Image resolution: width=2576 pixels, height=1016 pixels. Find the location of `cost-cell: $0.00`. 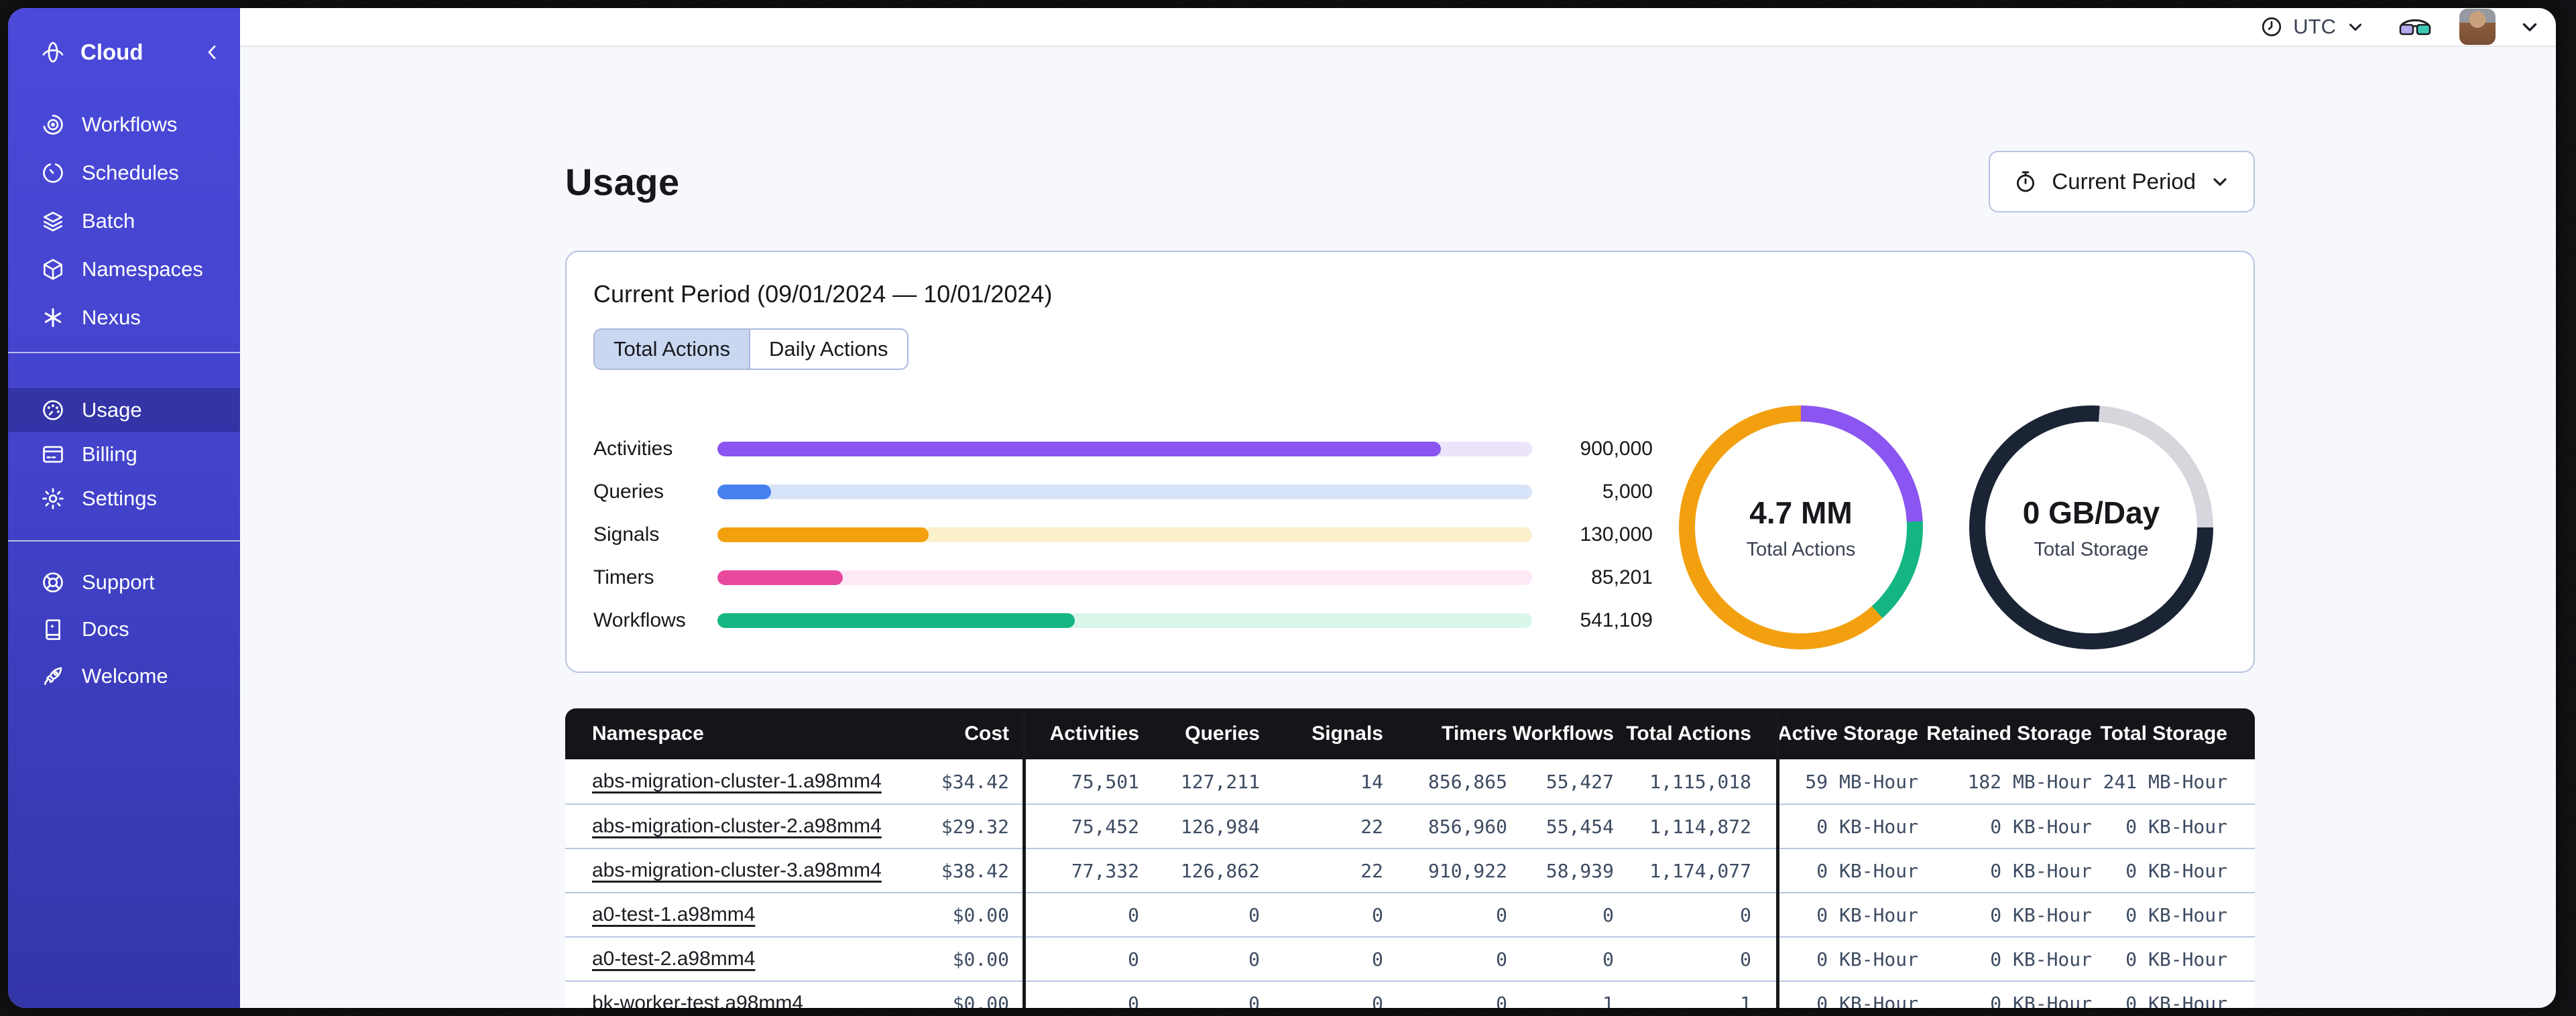

cost-cell: $0.00 is located at coordinates (980, 914).